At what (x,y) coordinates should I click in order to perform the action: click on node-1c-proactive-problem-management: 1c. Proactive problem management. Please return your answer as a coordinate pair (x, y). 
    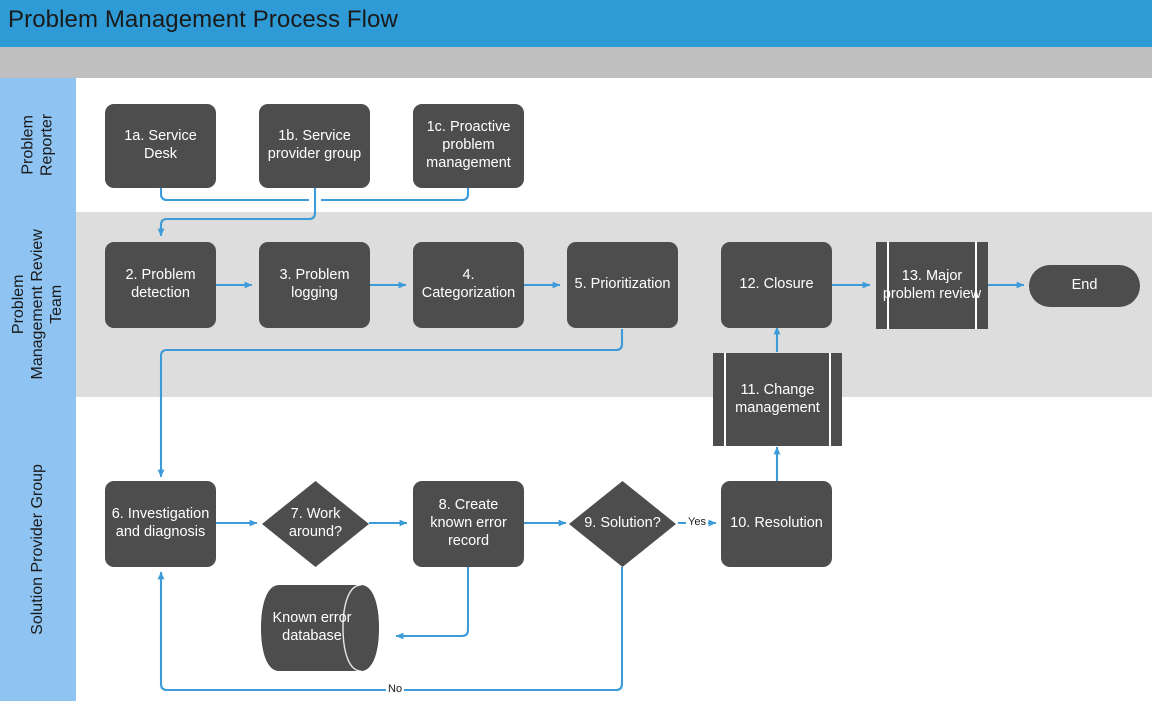
    Looking at the image, I should click on (468, 146).